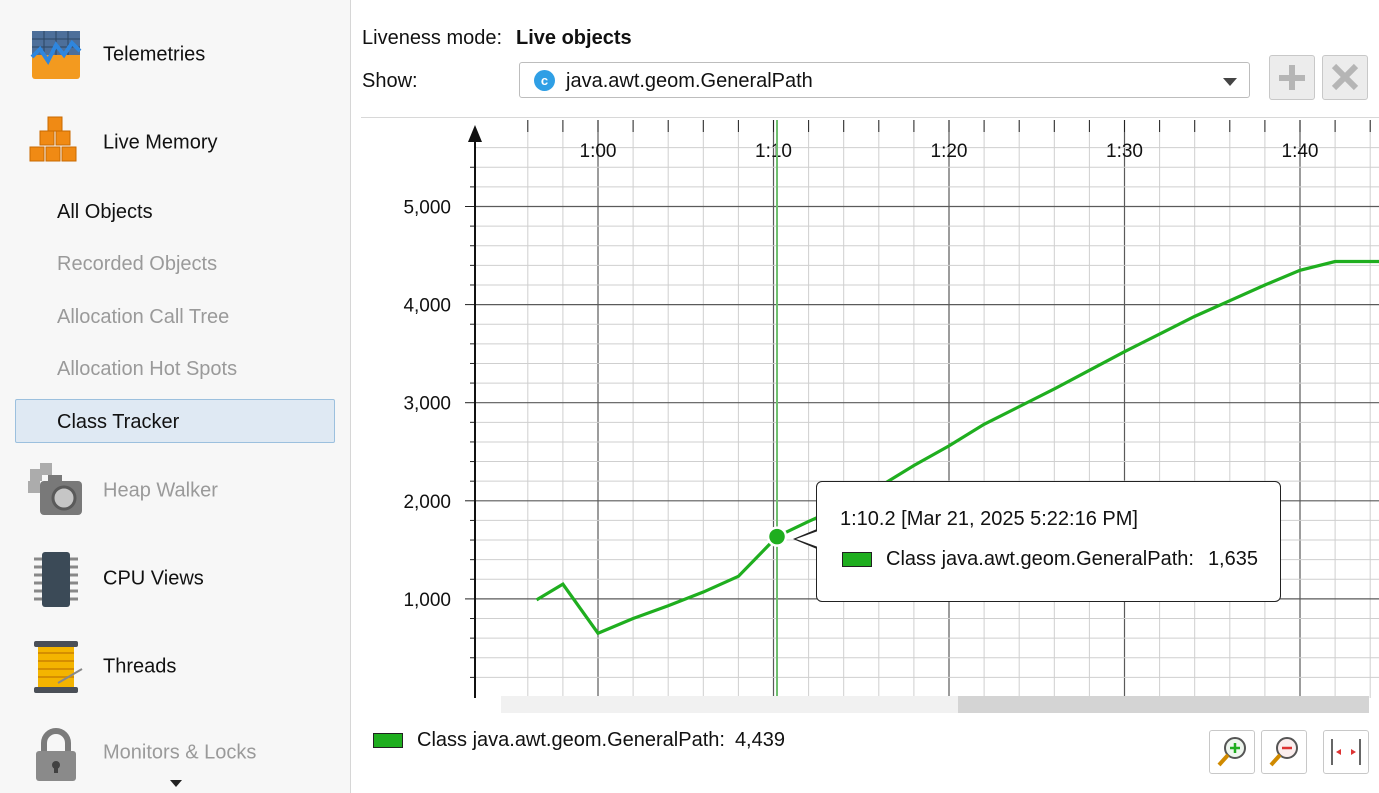 This screenshot has width=1379, height=793. Describe the element at coordinates (598, 151) in the screenshot. I see `x-tick-label: 1:00` at that location.